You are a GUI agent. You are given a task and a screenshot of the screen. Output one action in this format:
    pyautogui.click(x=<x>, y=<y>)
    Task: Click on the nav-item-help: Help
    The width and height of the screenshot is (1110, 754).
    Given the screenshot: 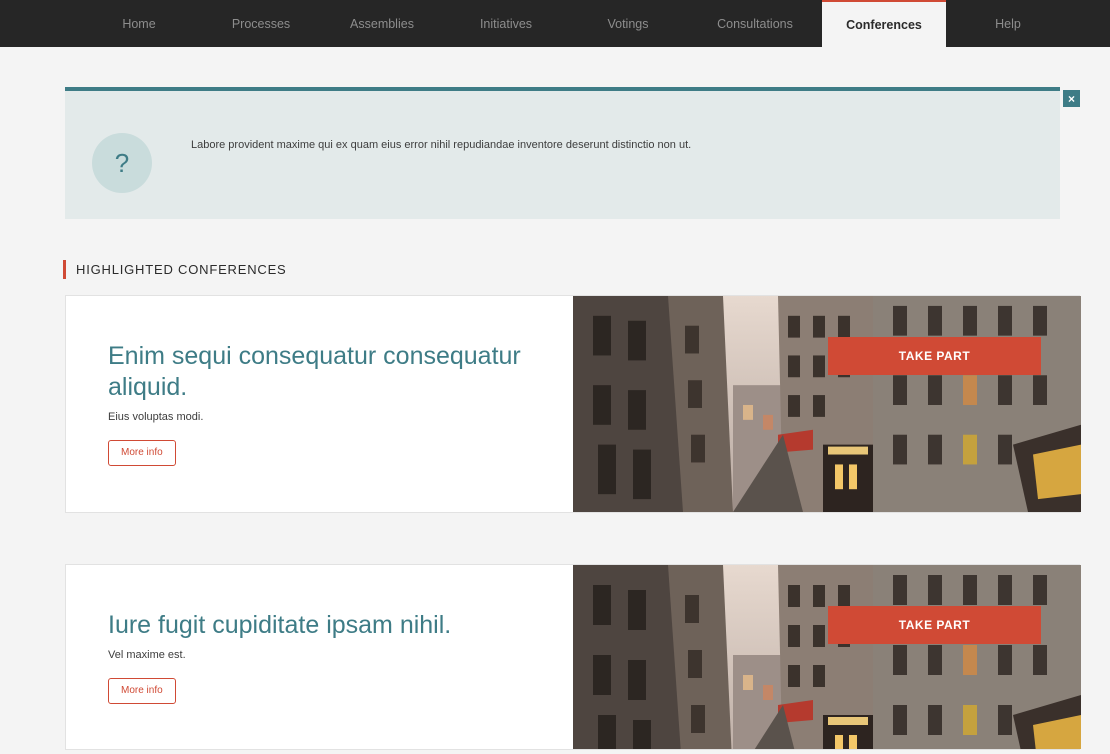 What is the action you would take?
    pyautogui.click(x=1008, y=23)
    